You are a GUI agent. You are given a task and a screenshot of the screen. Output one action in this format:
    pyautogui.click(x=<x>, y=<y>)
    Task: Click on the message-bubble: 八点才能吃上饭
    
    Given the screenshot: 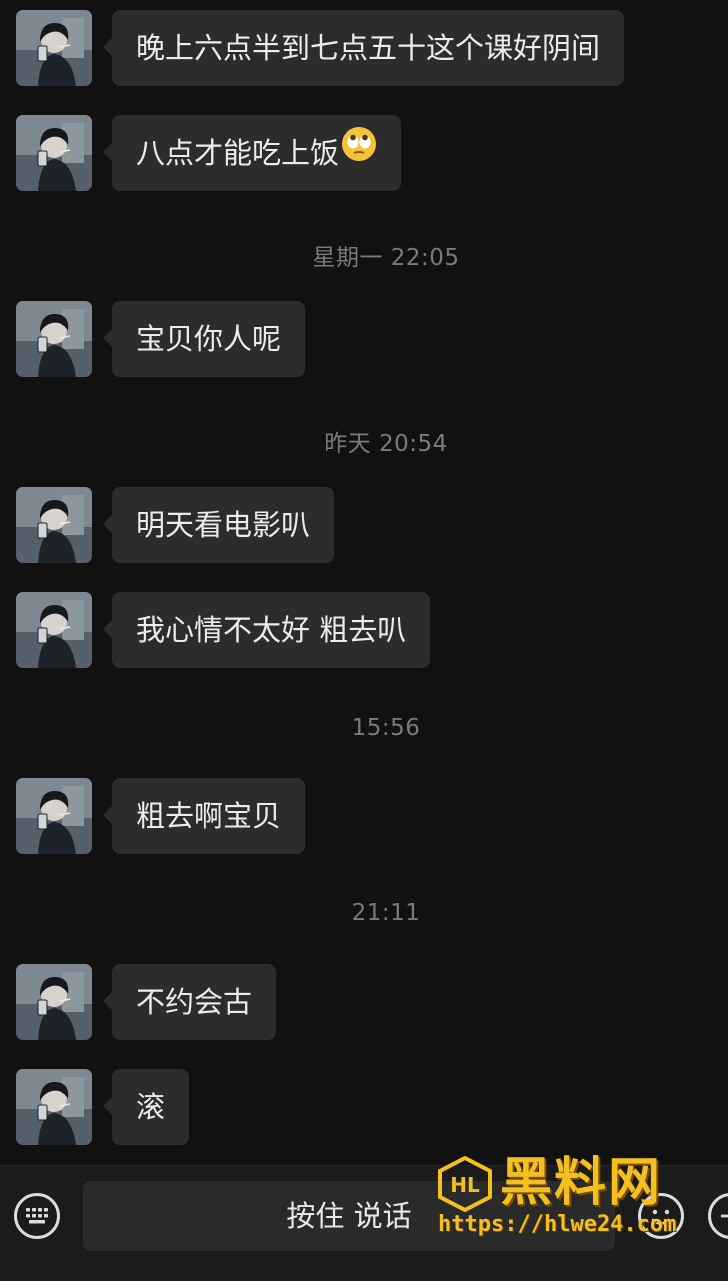 What is the action you would take?
    pyautogui.click(x=252, y=152)
    